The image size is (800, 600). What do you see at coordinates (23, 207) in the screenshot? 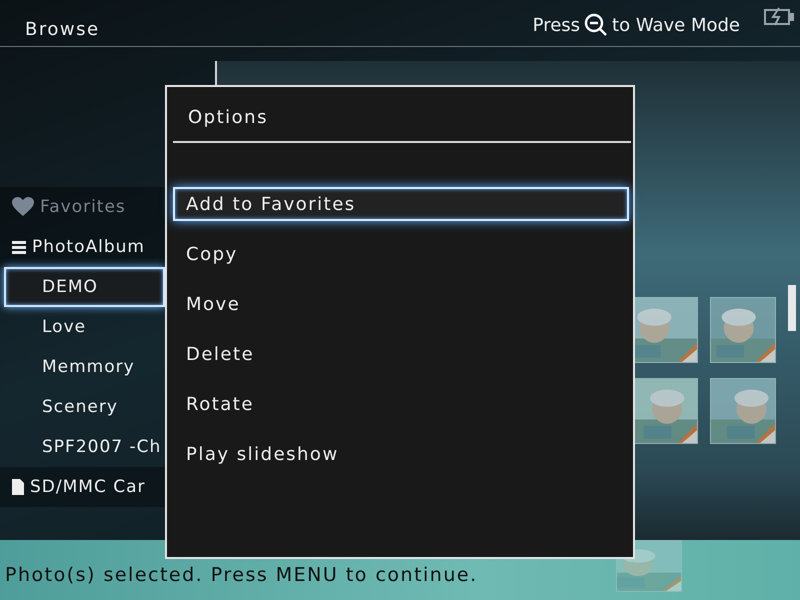
I see `heart-icon` at bounding box center [23, 207].